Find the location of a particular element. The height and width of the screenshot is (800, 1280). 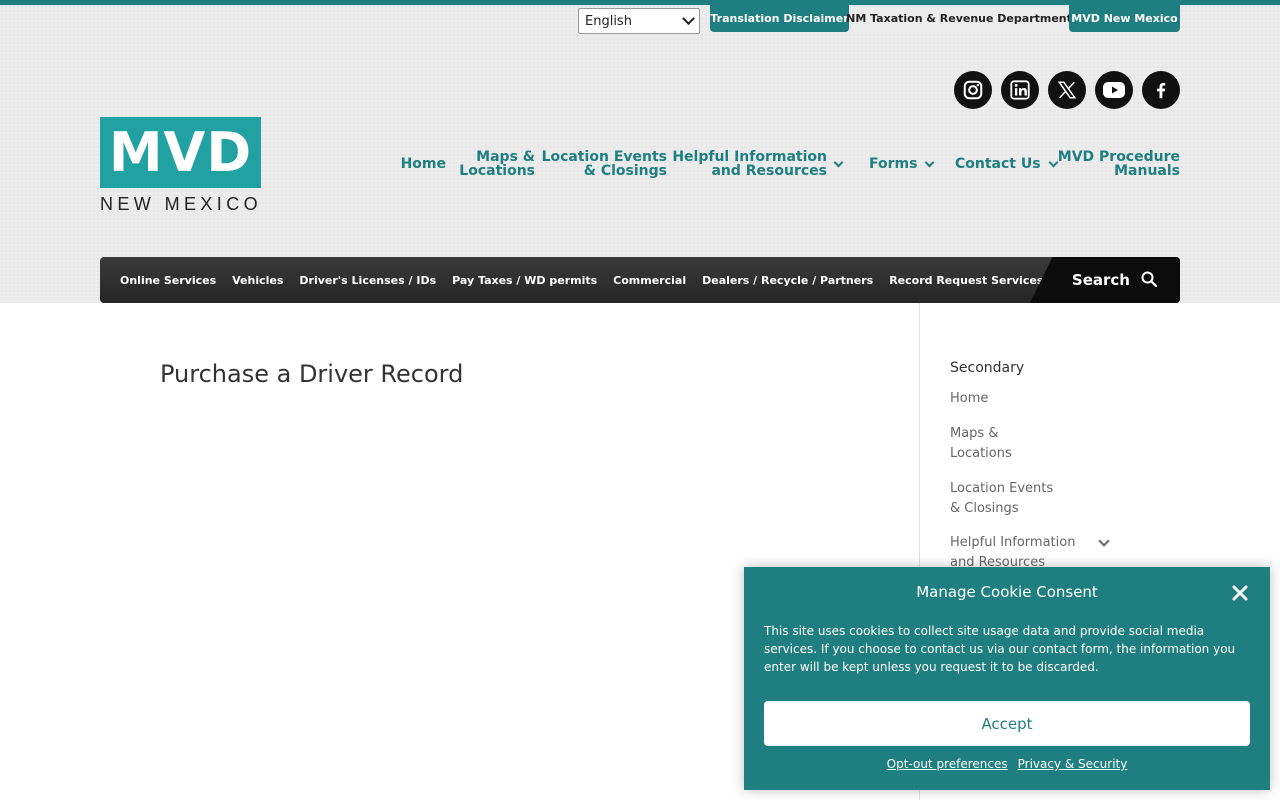

sidebar-maps-line-2: Locations is located at coordinates (981, 453).